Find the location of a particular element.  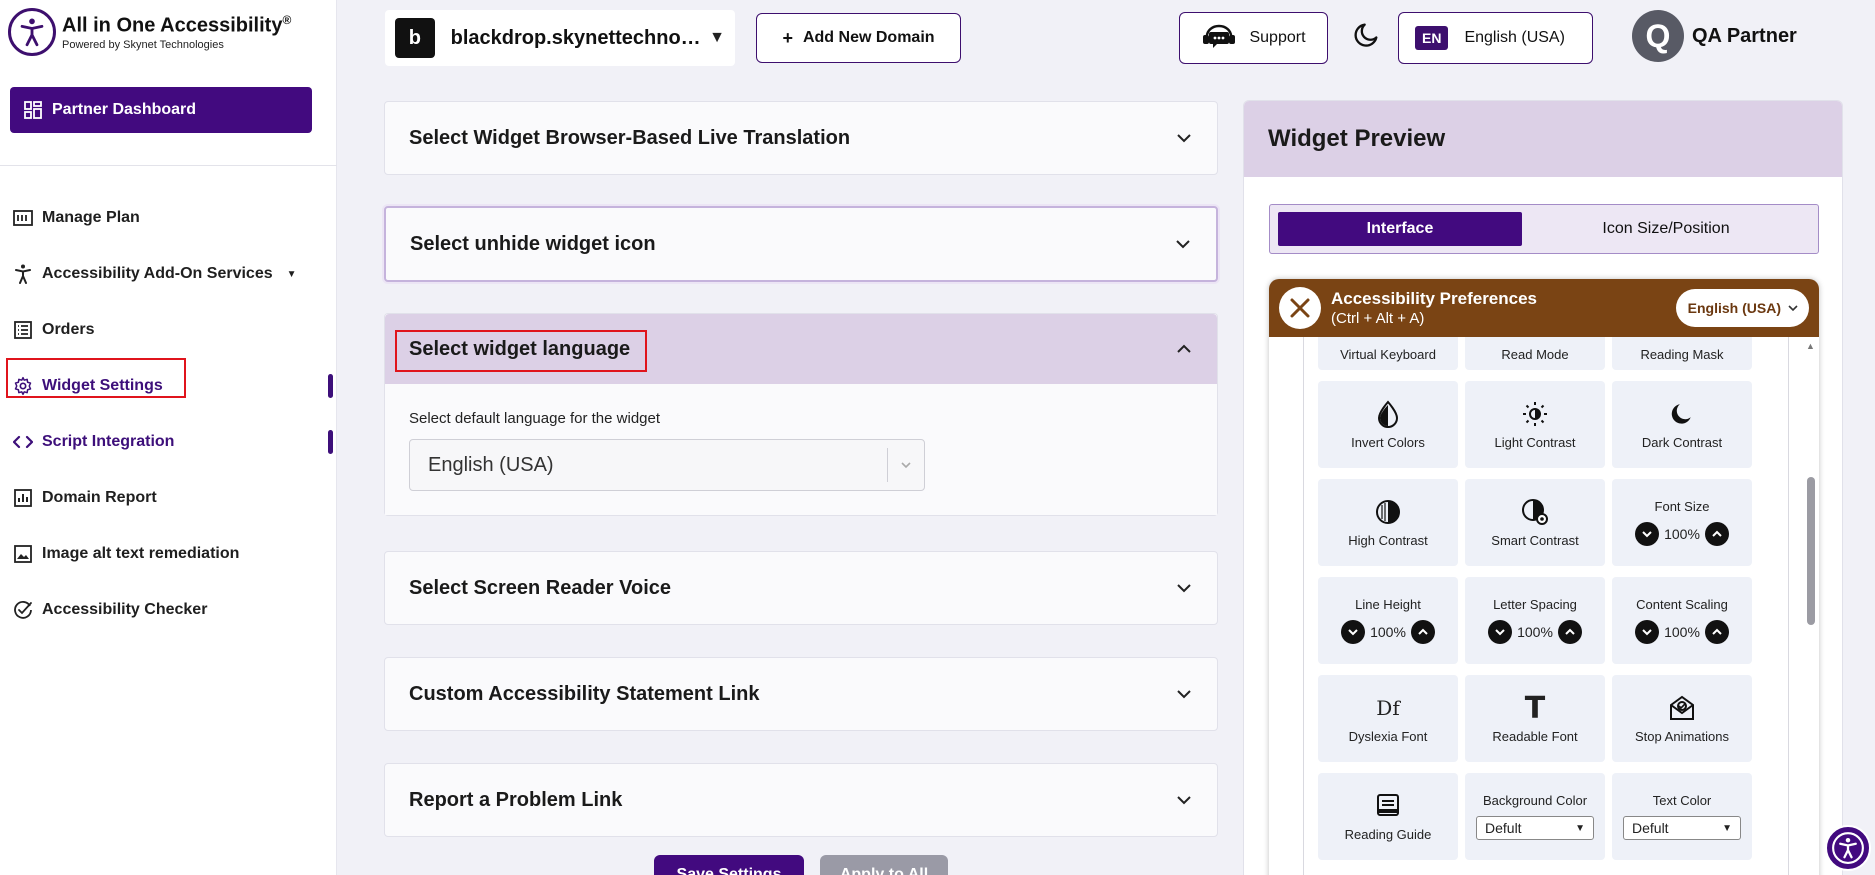

close-icon is located at coordinates (1300, 308).